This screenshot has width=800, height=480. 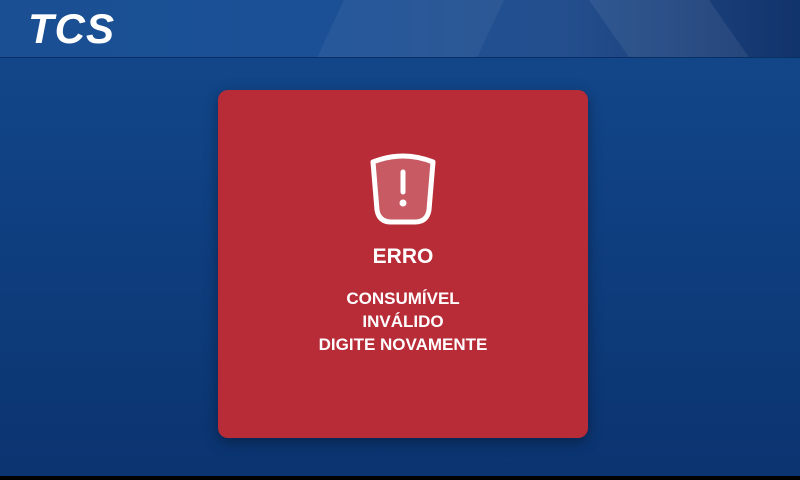 I want to click on error-message-line: INVÁLIDO, so click(x=403, y=321).